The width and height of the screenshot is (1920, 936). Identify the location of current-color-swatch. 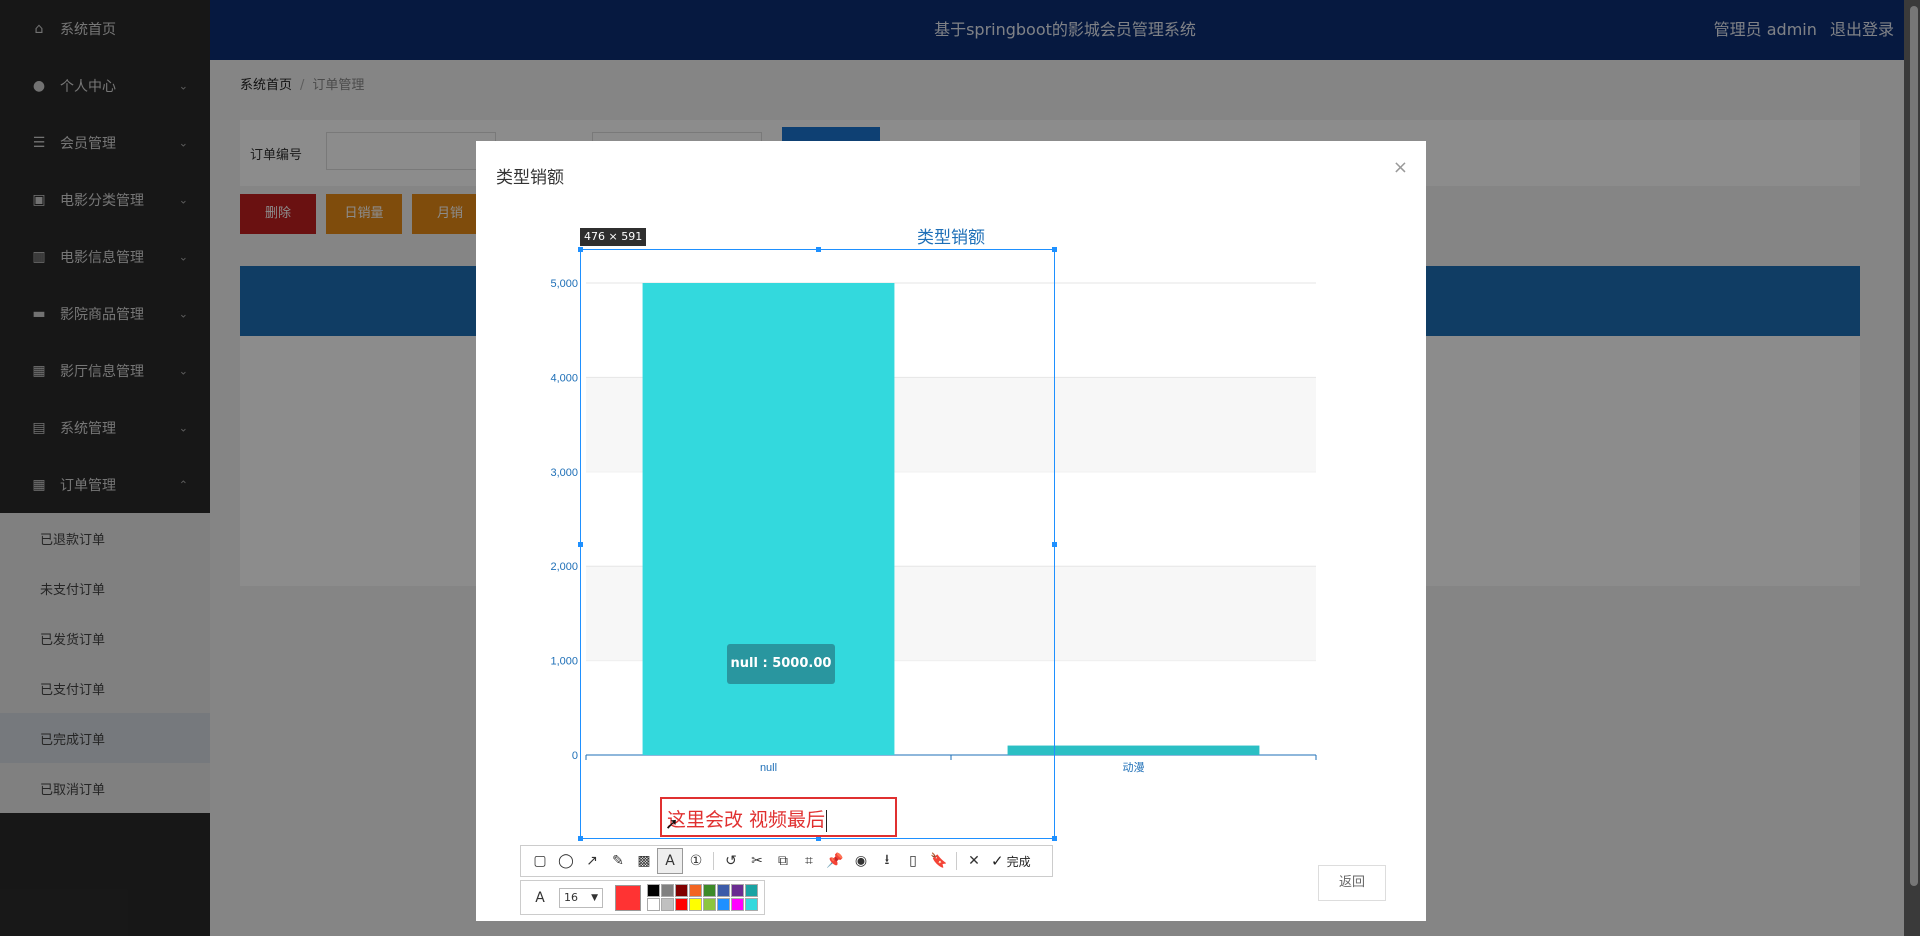
(628, 897).